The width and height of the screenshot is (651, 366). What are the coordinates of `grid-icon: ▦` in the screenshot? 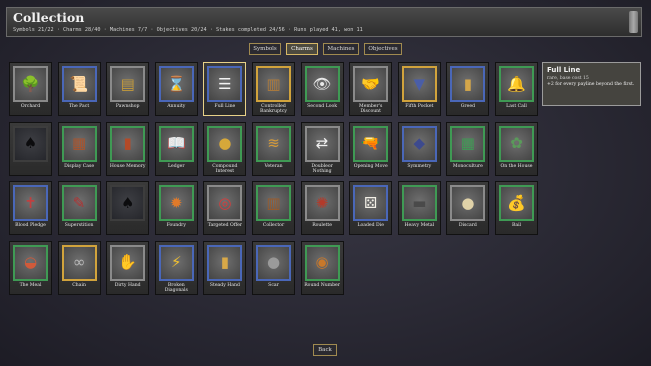 It's located at (467, 143).